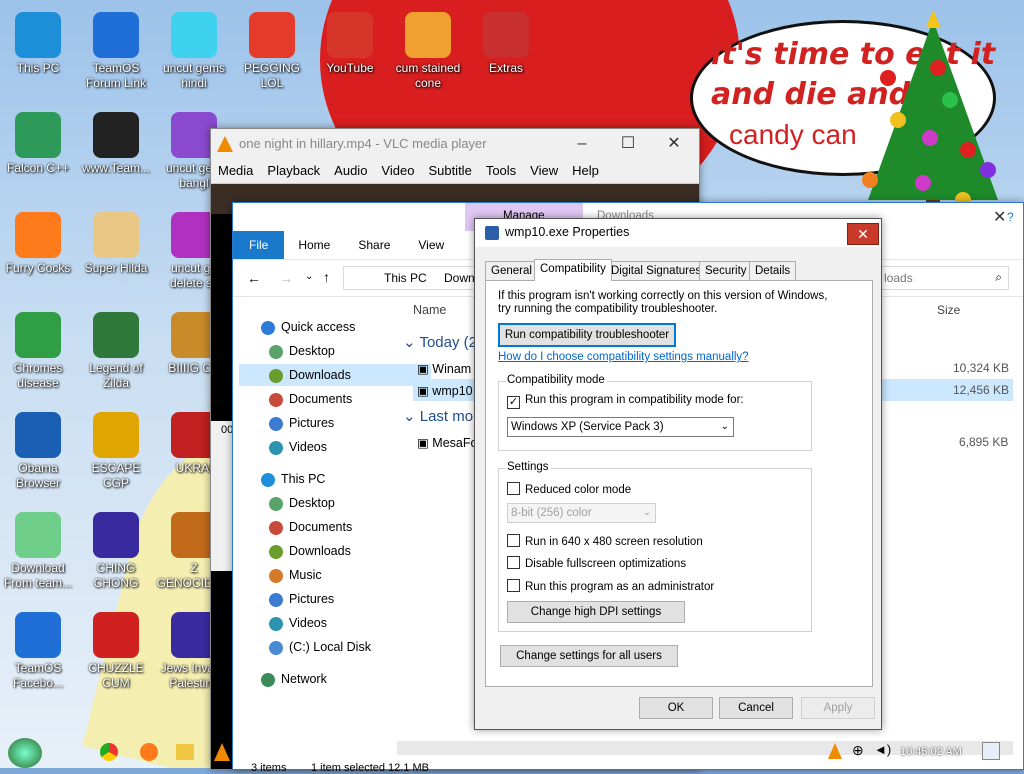 Image resolution: width=1024 pixels, height=774 pixels. I want to click on vlc-close-button: ✕, so click(674, 144).